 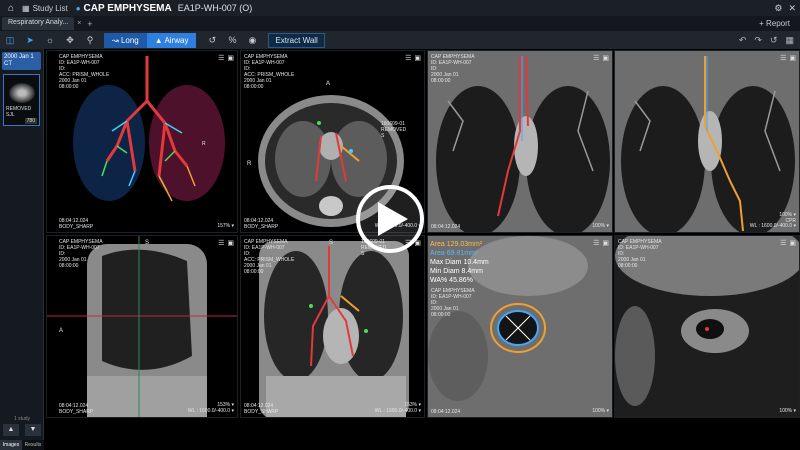 I want to click on series-date-selector: 2000 Jan 1 CT, so click(x=21, y=61).